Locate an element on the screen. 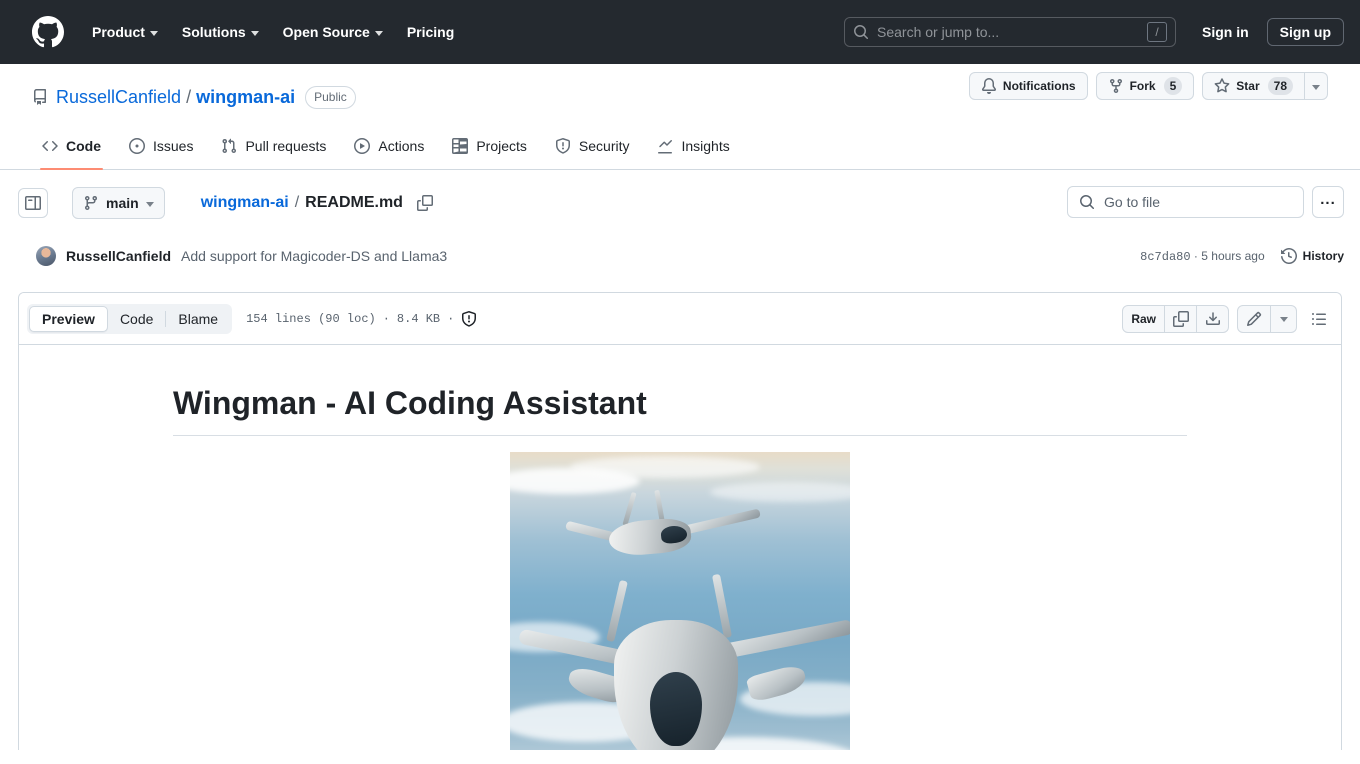  file-view-tabs: Preview Code Blame is located at coordinates (130, 318).